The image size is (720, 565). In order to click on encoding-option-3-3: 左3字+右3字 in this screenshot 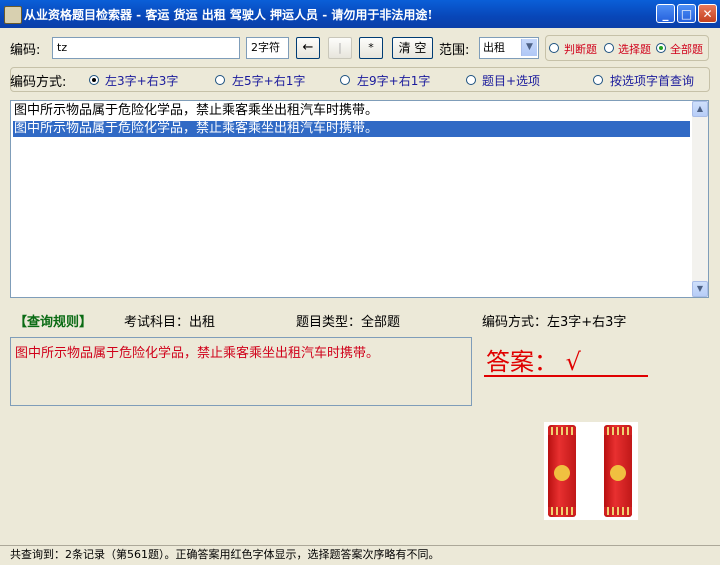, I will do `click(141, 80)`.